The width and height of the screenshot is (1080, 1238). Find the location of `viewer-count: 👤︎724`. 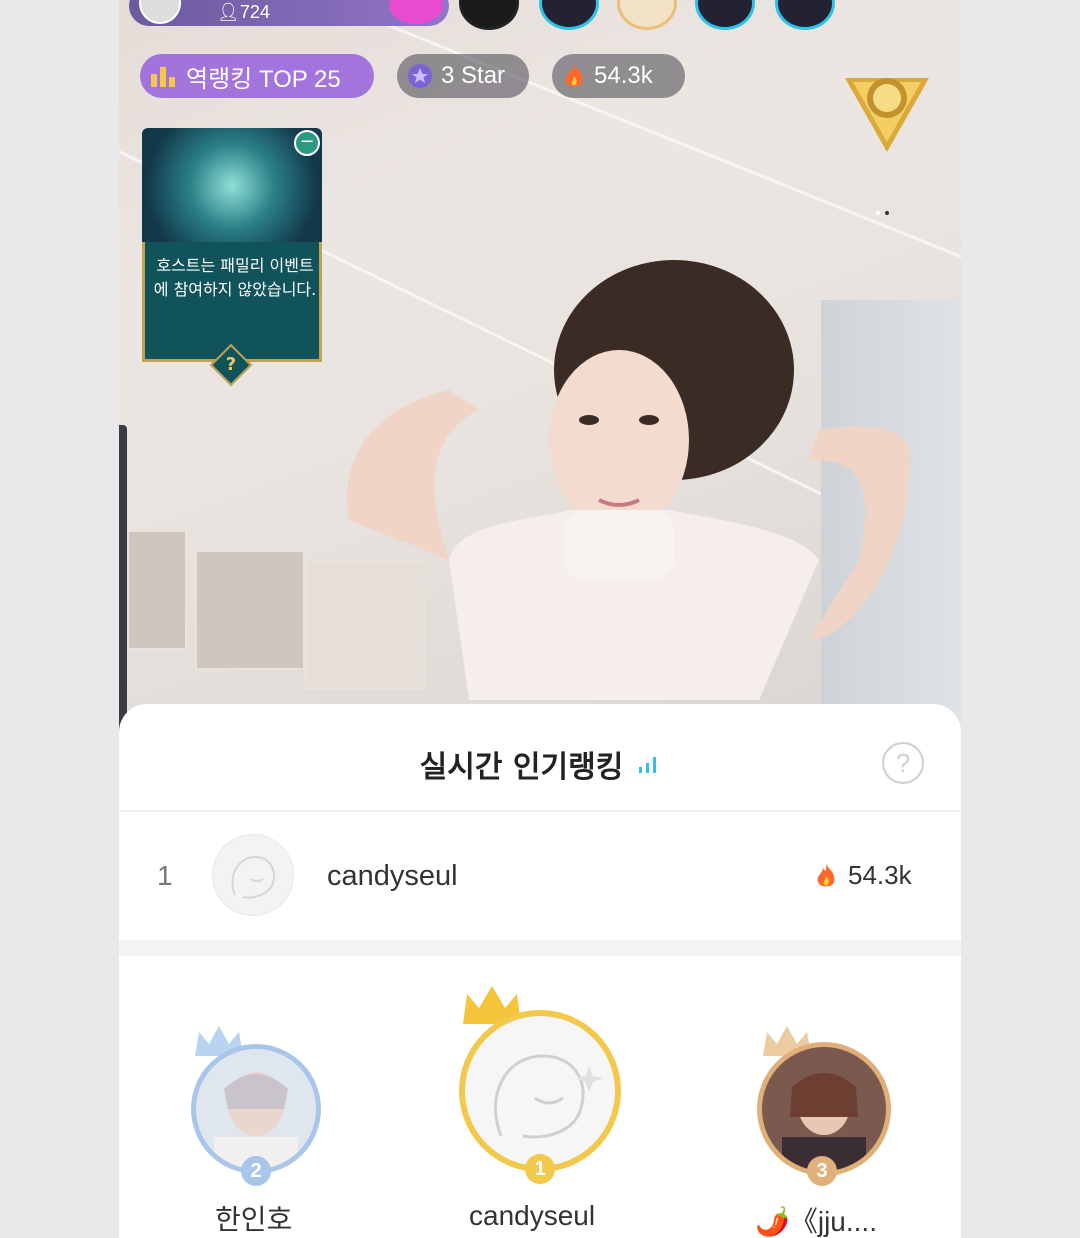

viewer-count: 👤︎724 is located at coordinates (243, 12).